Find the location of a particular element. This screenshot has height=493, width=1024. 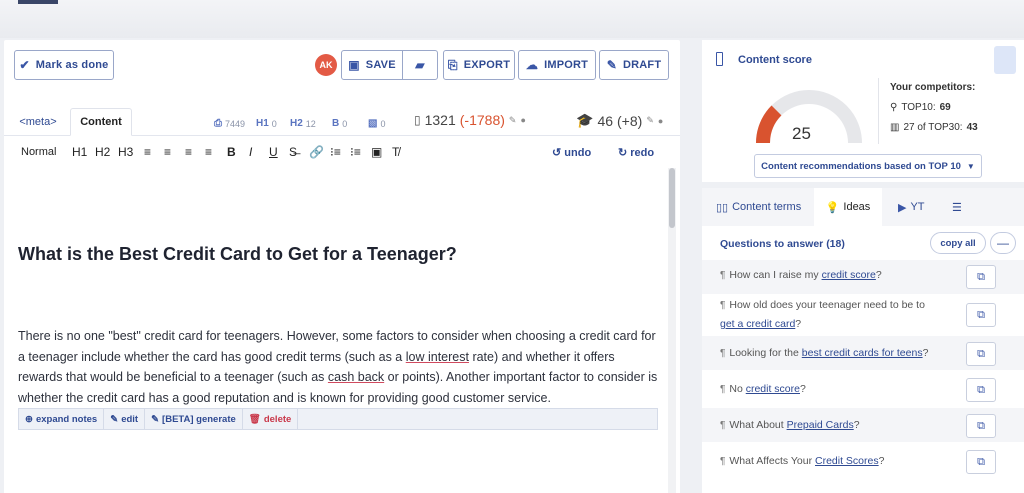

align-left-icon: ≡ is located at coordinates (147, 152).